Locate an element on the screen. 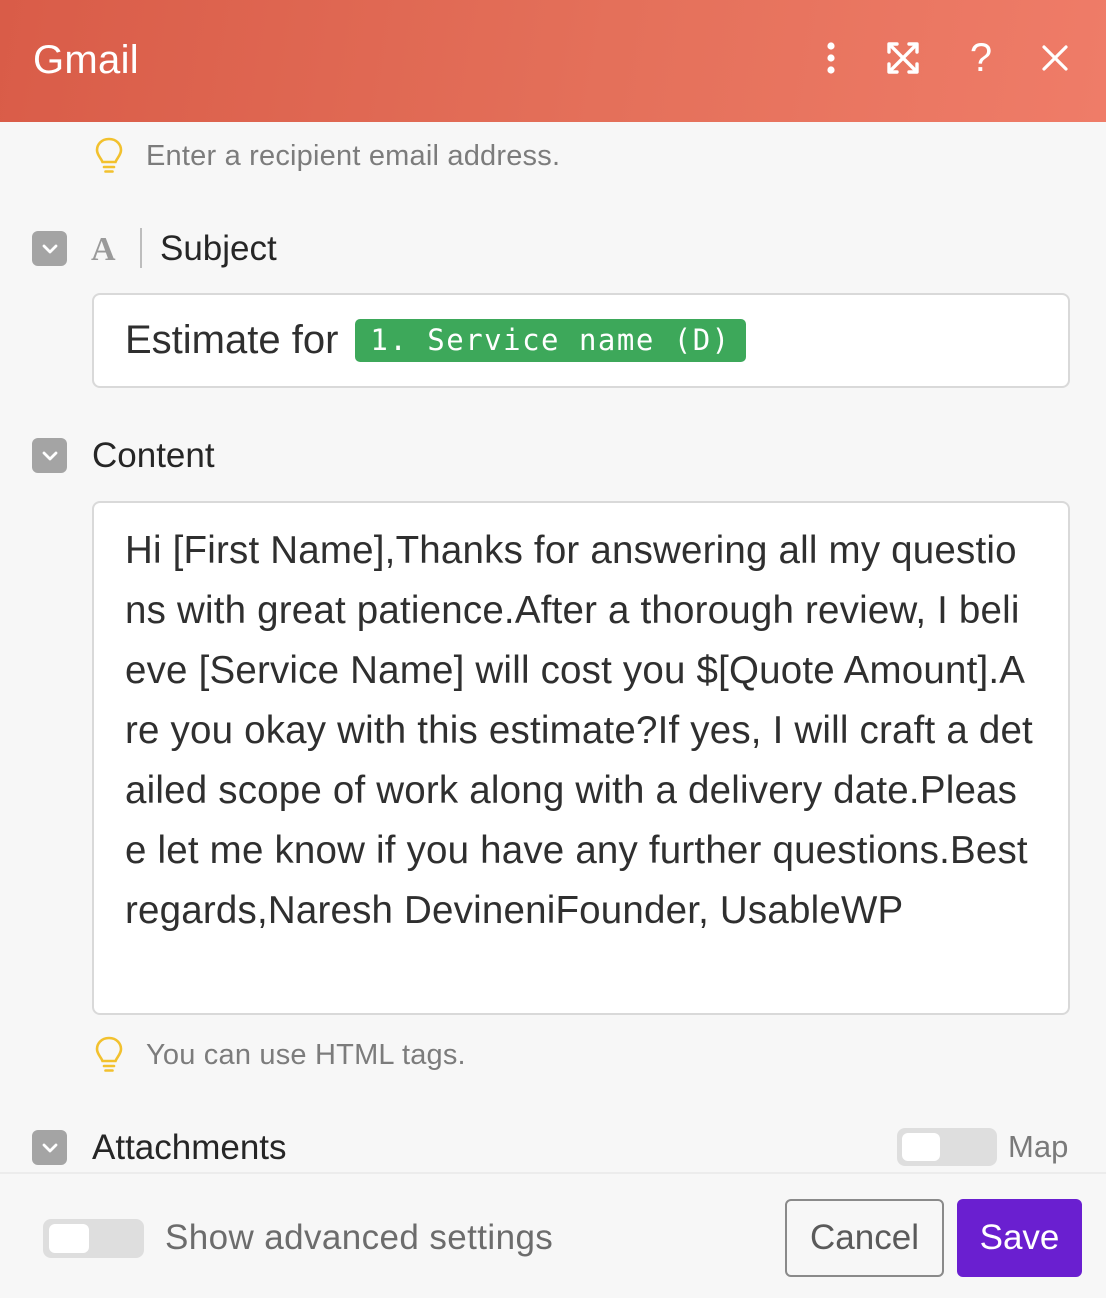 This screenshot has height=1298, width=1106. help-icon: ? is located at coordinates (981, 58).